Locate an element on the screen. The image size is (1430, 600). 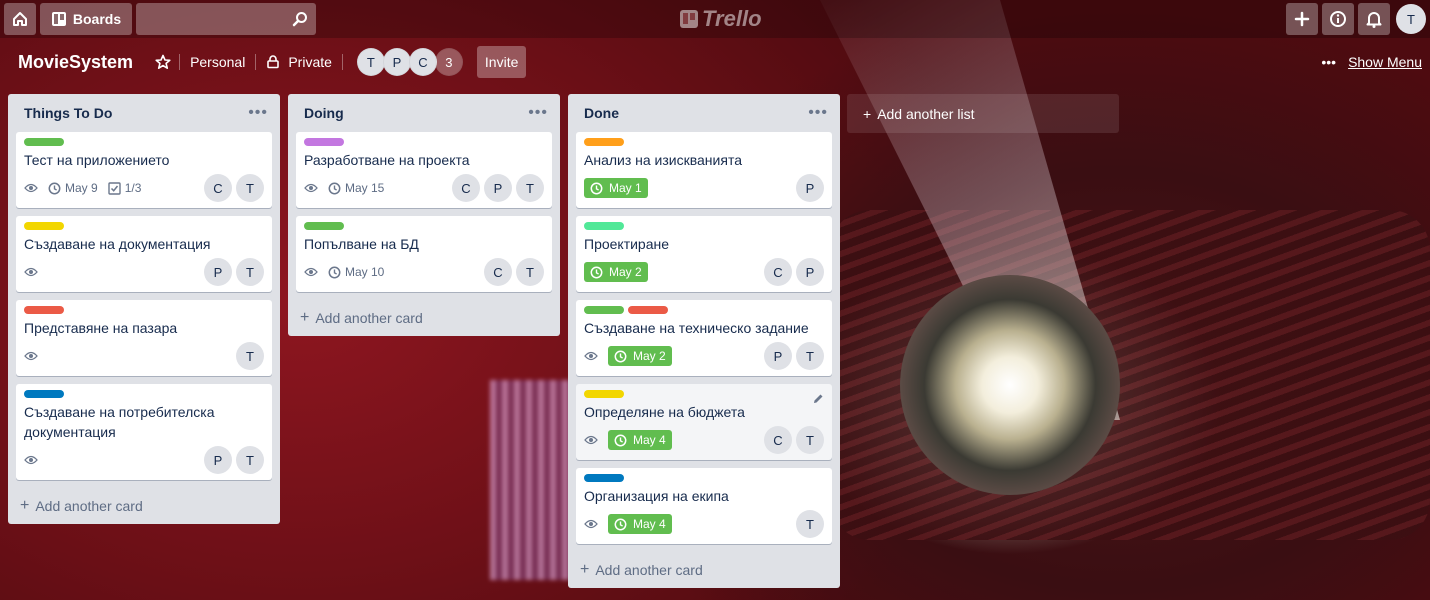
card-badges: May 10 is located at coordinates (344, 272).